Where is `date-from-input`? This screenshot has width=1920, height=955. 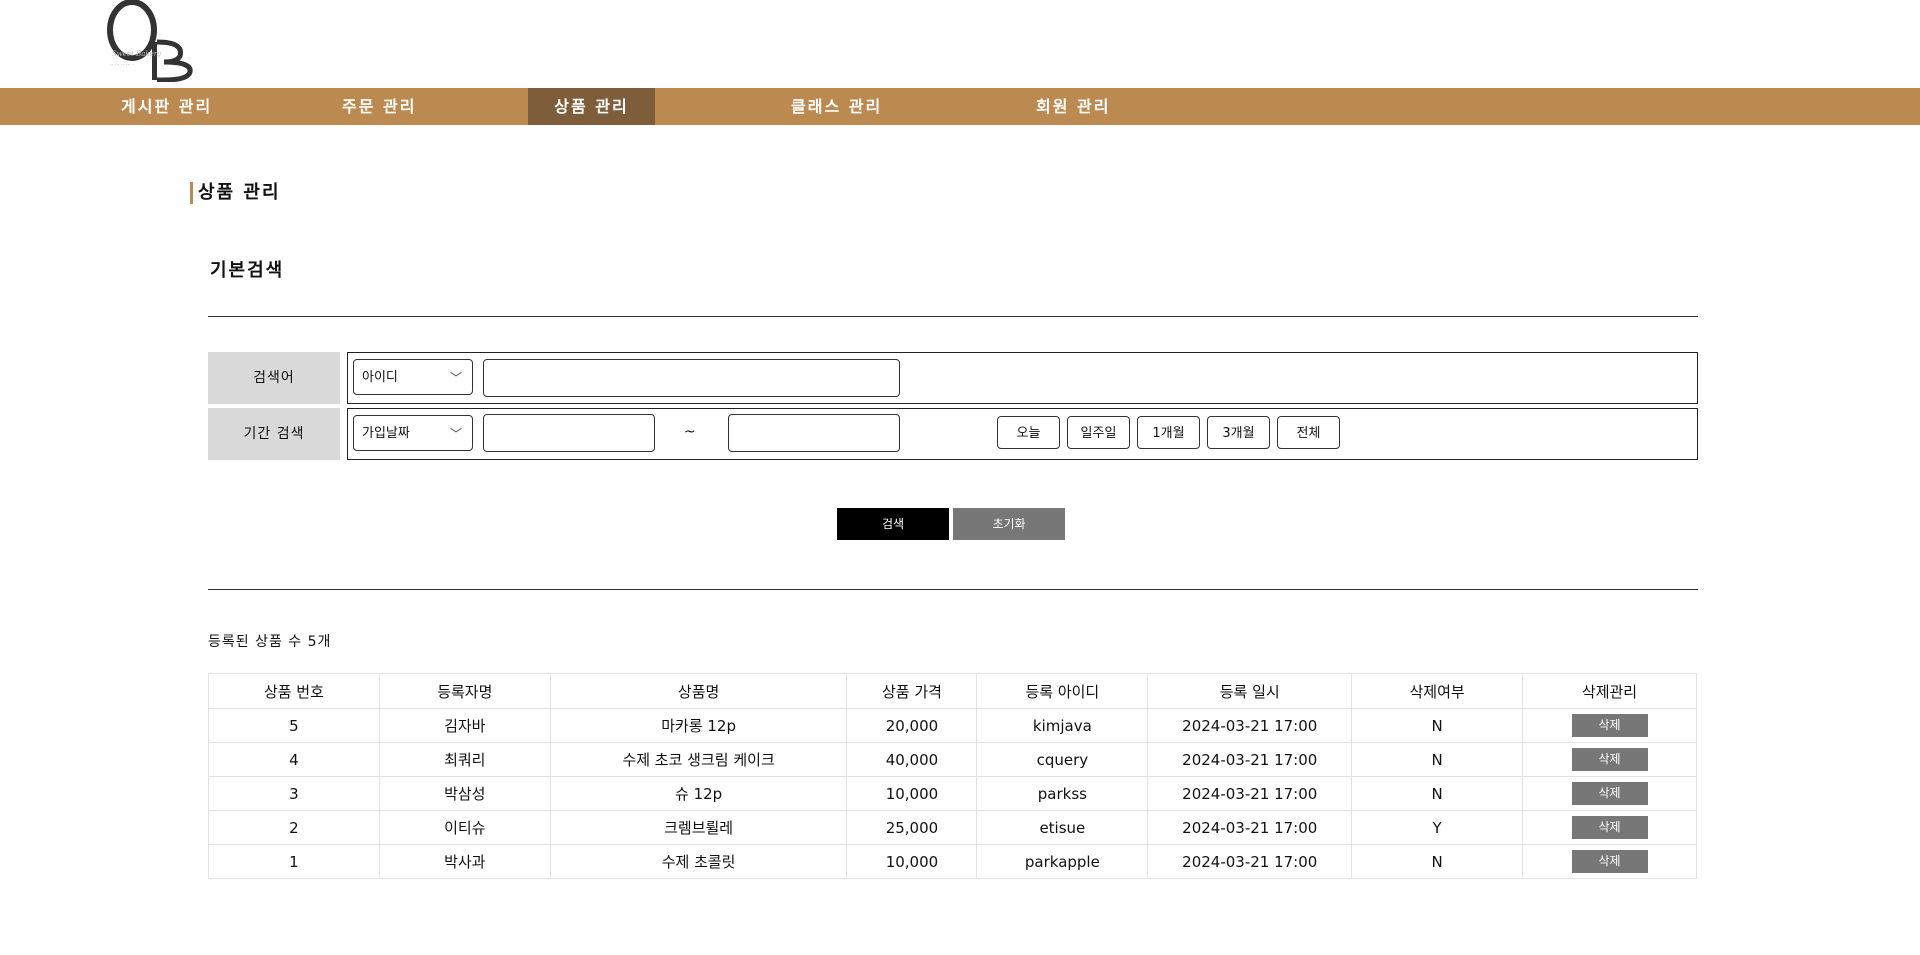 date-from-input is located at coordinates (569, 433).